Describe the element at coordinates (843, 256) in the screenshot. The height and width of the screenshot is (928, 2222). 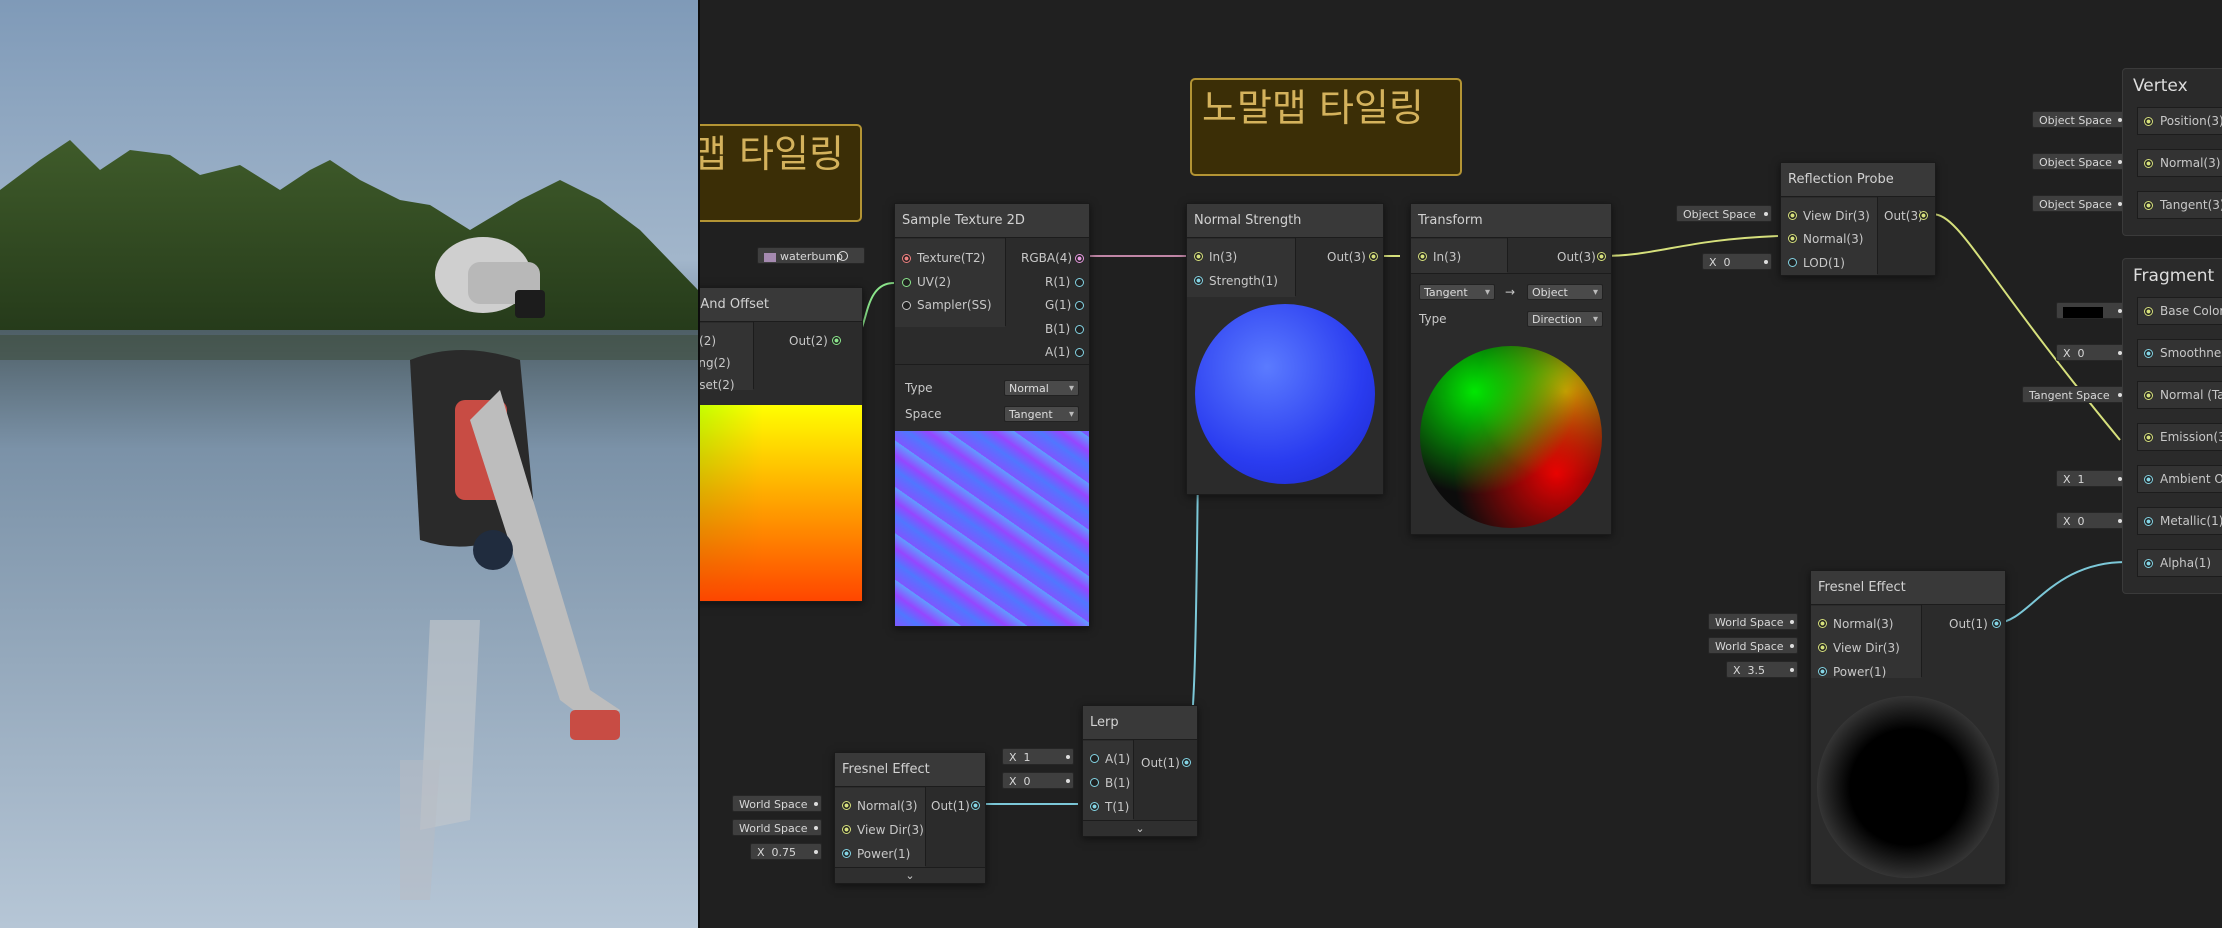
I see `object-picker-icon` at that location.